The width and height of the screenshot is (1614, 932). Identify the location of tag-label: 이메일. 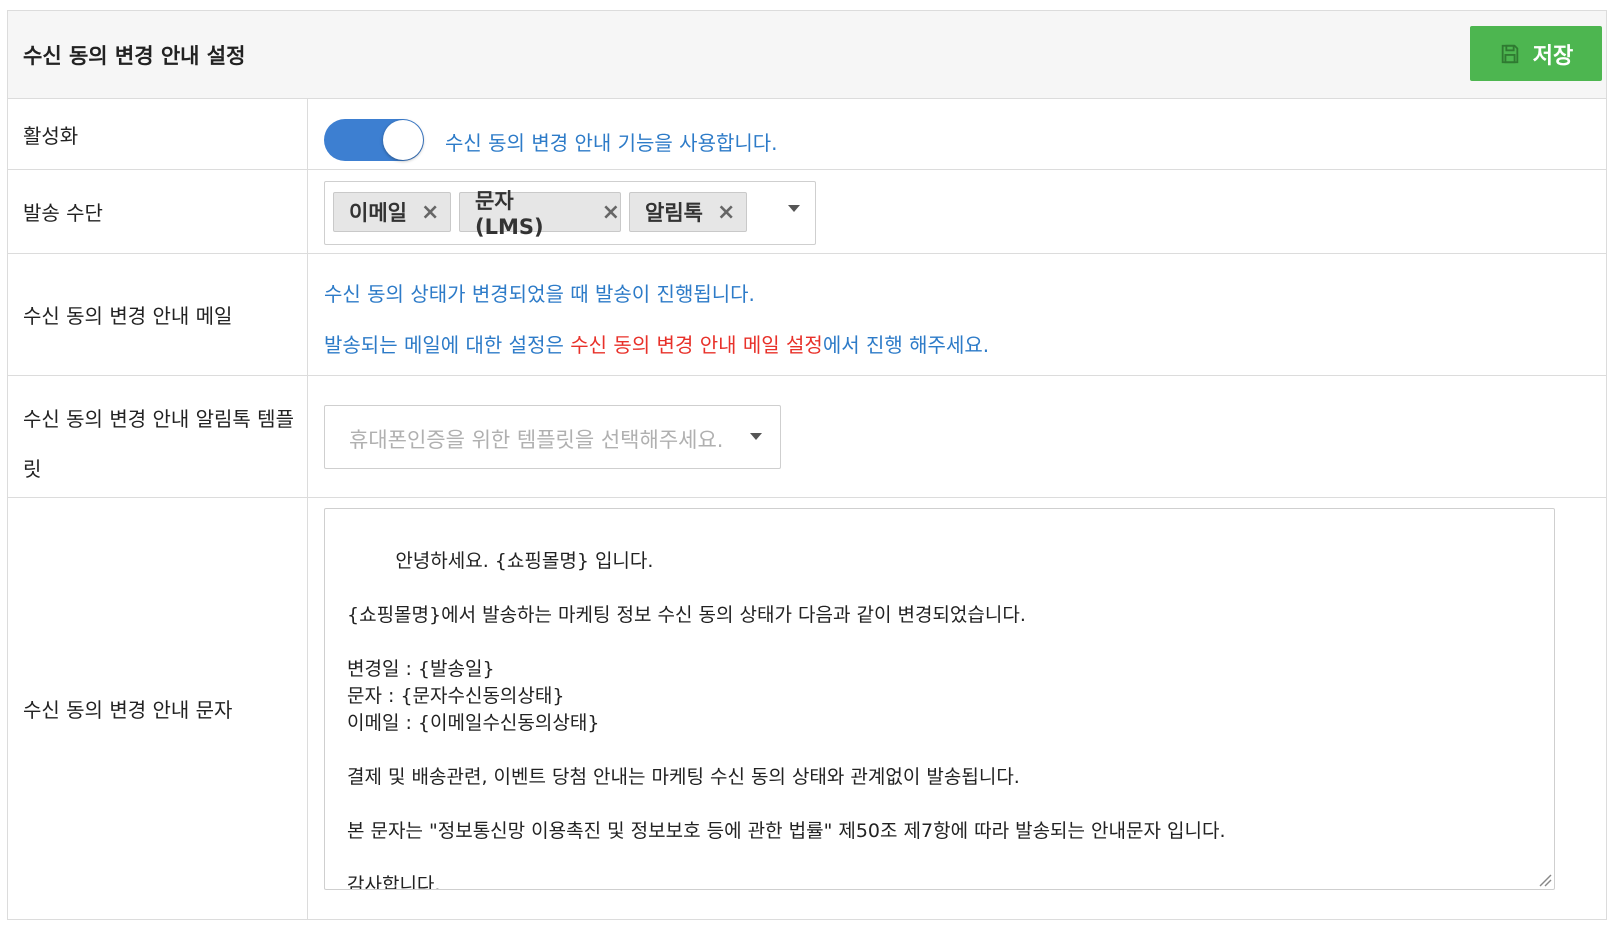
(378, 213).